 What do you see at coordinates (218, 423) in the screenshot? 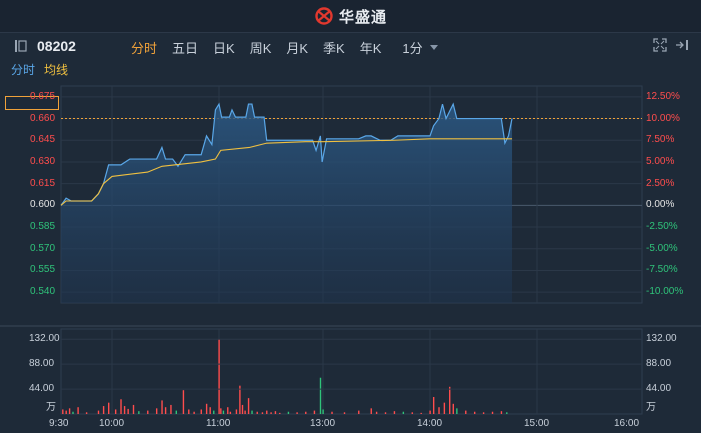
I see `time-tick-label: 11:00` at bounding box center [218, 423].